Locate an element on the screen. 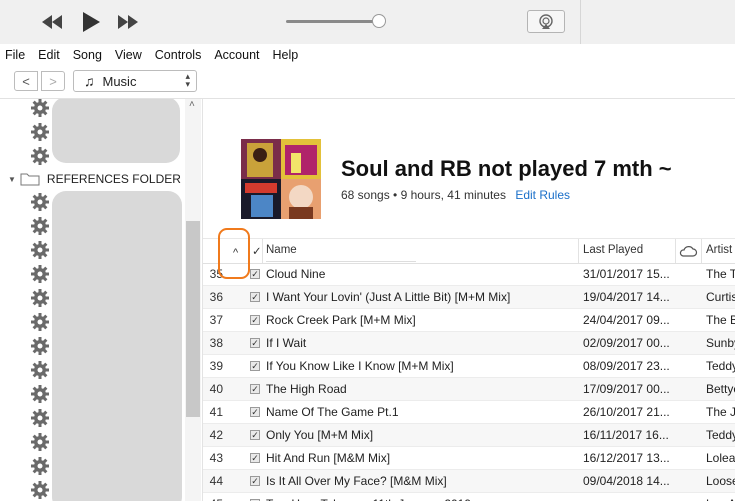 The width and height of the screenshot is (735, 501). track-artist: Les A is located at coordinates (720, 499).